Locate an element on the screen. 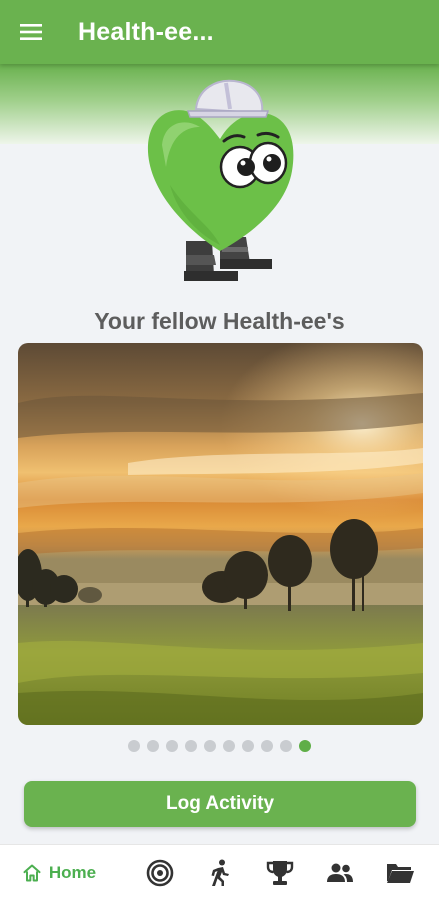 This screenshot has width=439, height=900. nav-item-files is located at coordinates (400, 872).